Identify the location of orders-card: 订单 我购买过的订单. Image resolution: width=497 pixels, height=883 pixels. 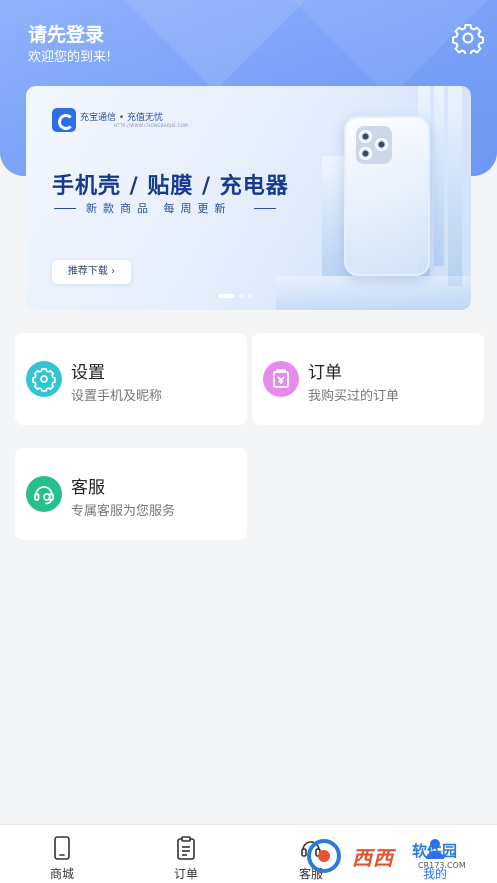
(368, 379).